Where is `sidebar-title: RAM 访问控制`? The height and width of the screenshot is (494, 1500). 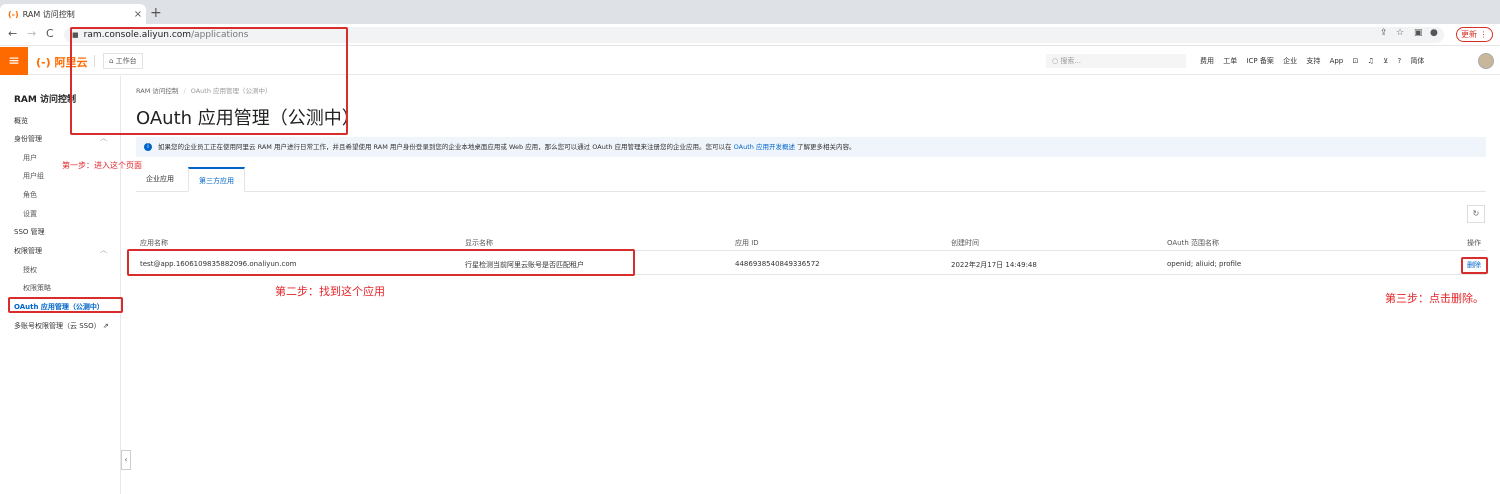
sidebar-title: RAM 访问控制 is located at coordinates (45, 100).